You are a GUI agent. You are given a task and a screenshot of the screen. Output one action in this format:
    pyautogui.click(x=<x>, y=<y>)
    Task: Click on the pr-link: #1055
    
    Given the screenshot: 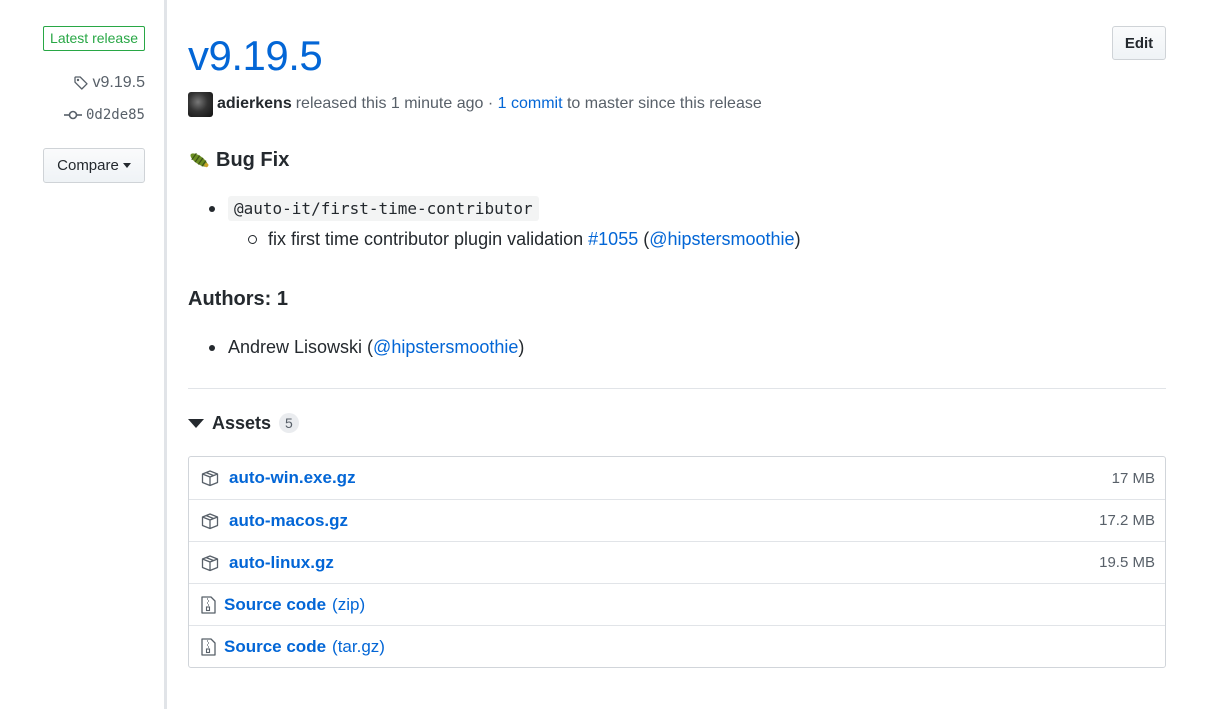 What is the action you would take?
    pyautogui.click(x=613, y=239)
    